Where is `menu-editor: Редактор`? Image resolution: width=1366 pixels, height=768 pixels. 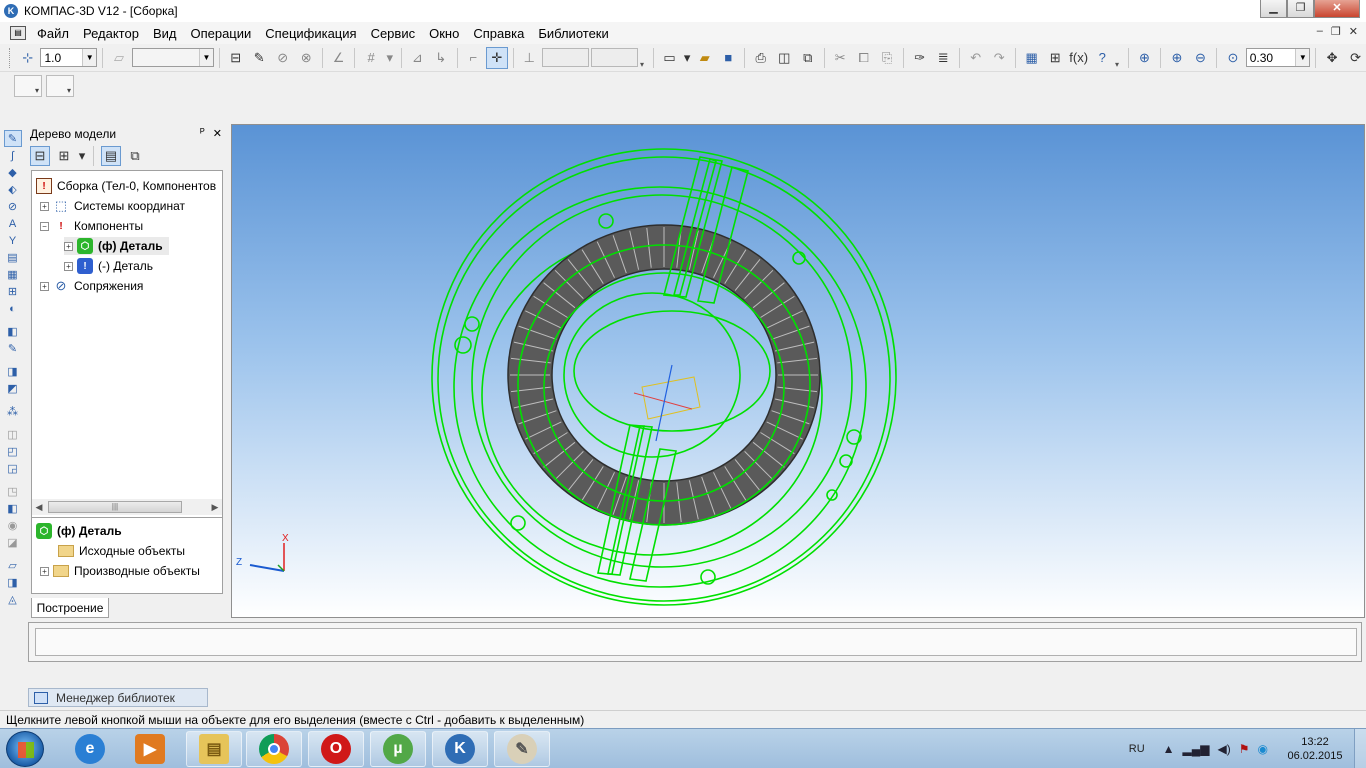 menu-editor: Редактор is located at coordinates (111, 33).